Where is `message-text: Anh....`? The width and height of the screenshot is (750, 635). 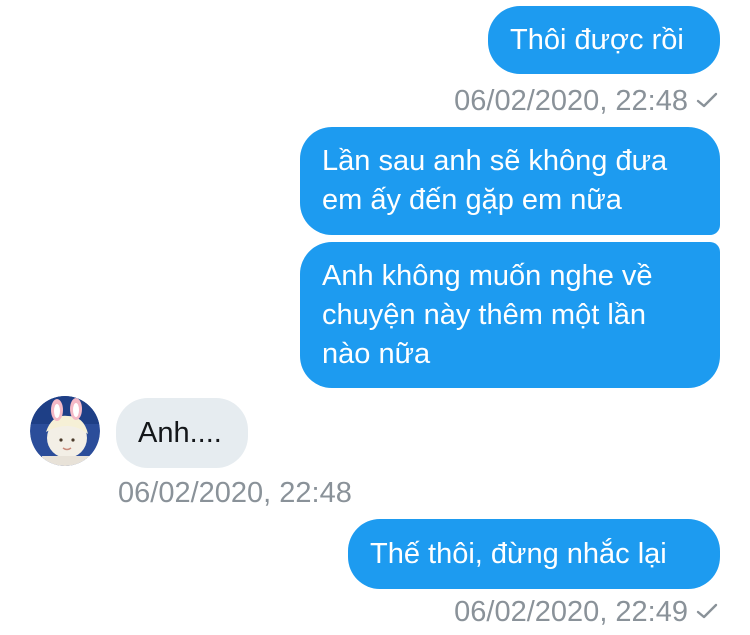
message-text: Anh.... is located at coordinates (180, 432).